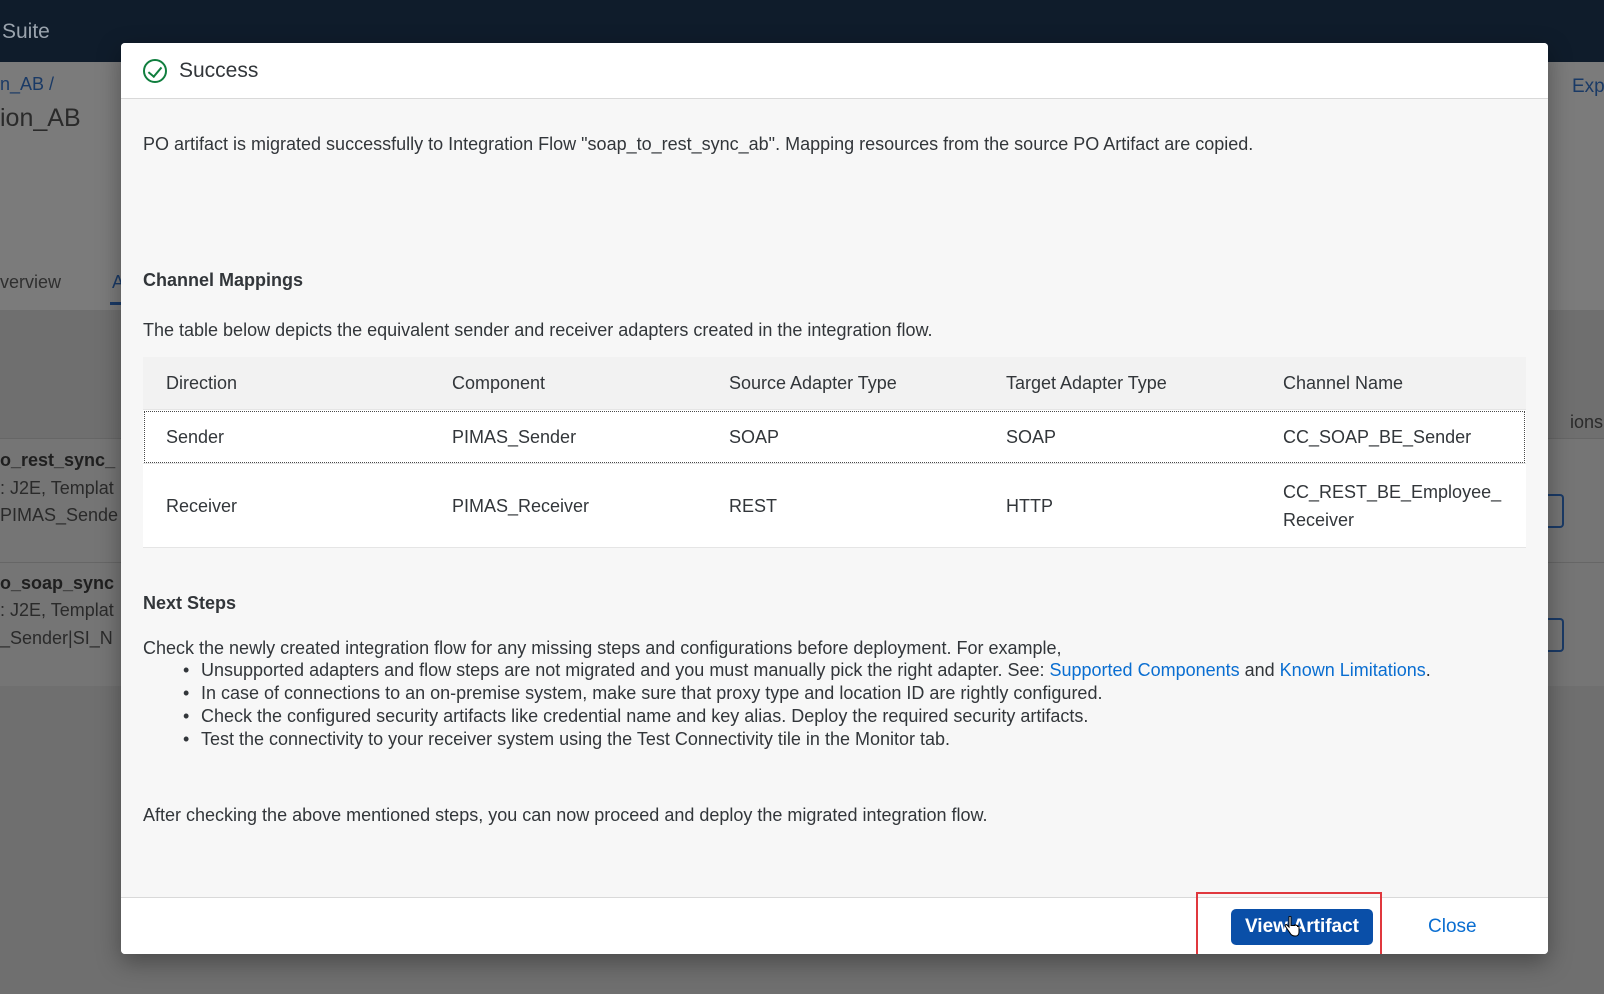 The image size is (1604, 994). Describe the element at coordinates (834, 923) in the screenshot. I see `dialog-footer: View Artifact Close` at that location.